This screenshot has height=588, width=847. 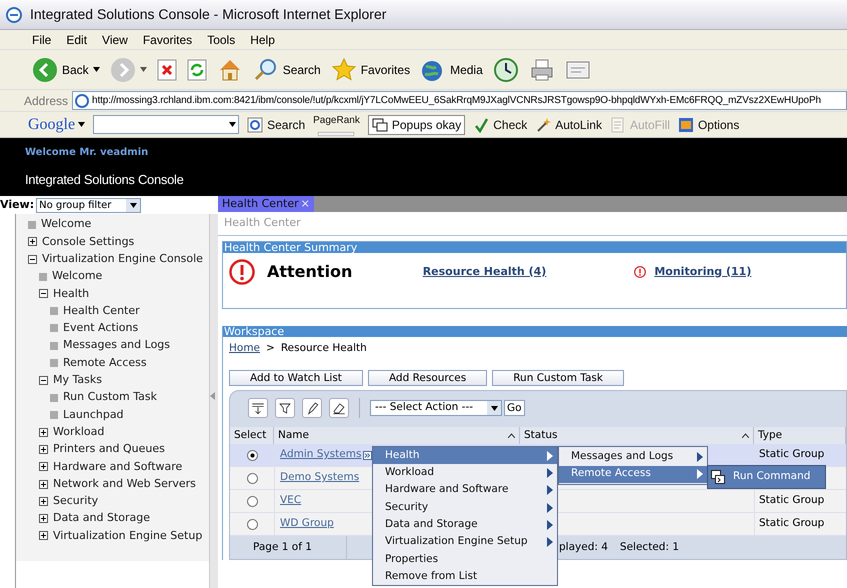 What do you see at coordinates (321, 455) in the screenshot?
I see `resource-link: Admin Systems` at bounding box center [321, 455].